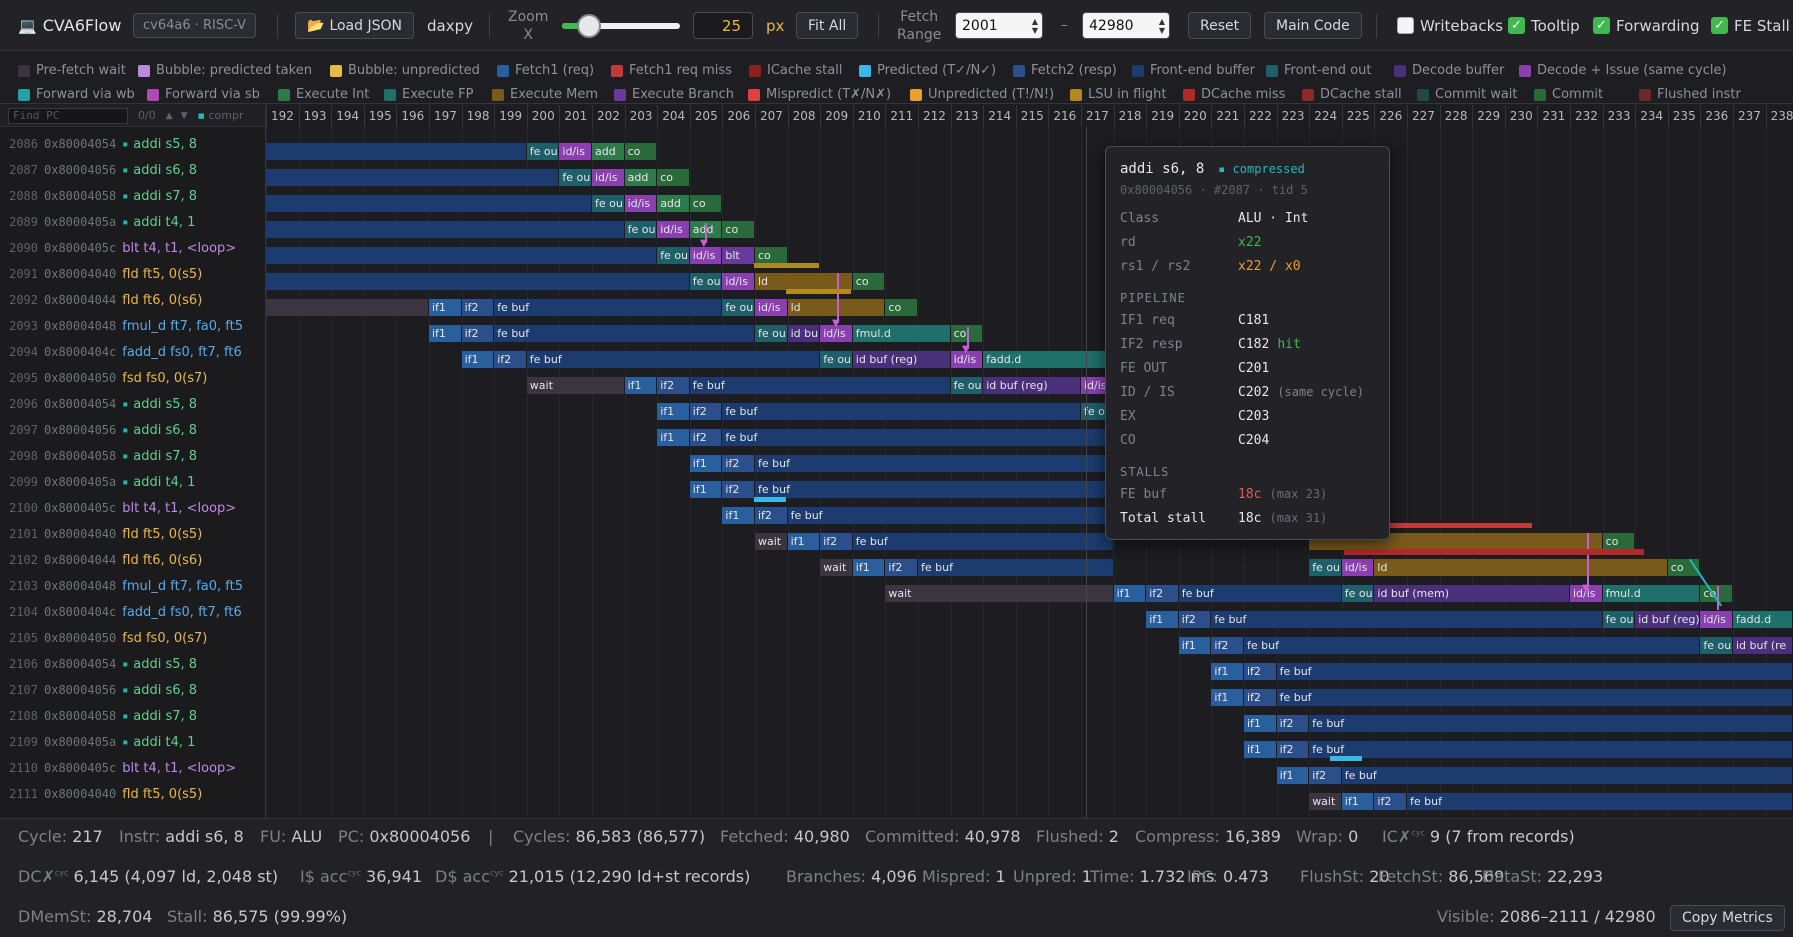 Image resolution: width=1793 pixels, height=937 pixels. I want to click on checkbox-empty-icon, so click(1405, 25).